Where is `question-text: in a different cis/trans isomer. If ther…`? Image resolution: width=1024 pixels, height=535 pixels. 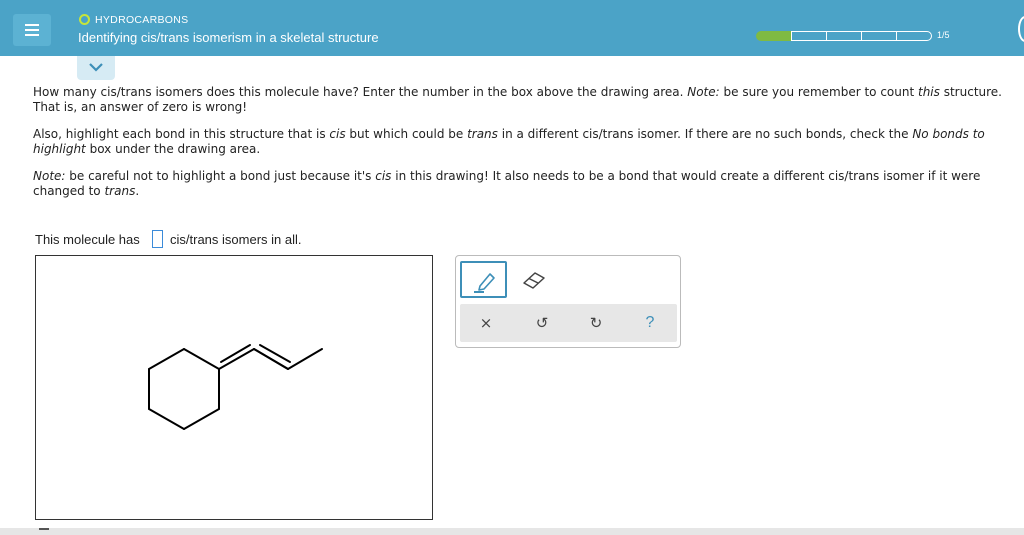
question-text: in a different cis/trans isomer. If ther… is located at coordinates (705, 134).